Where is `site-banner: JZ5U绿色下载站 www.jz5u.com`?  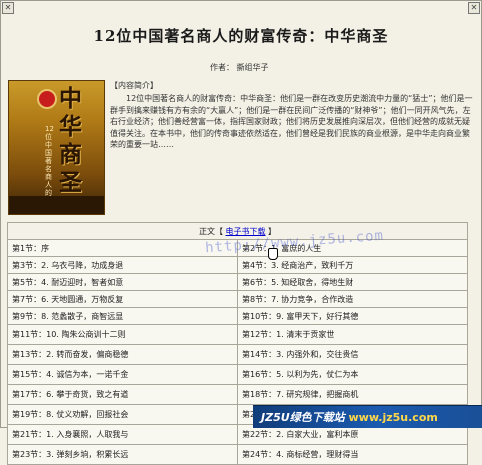
site-banner: JZ5U绿色下载站 www.jz5u.com is located at coordinates (367, 416).